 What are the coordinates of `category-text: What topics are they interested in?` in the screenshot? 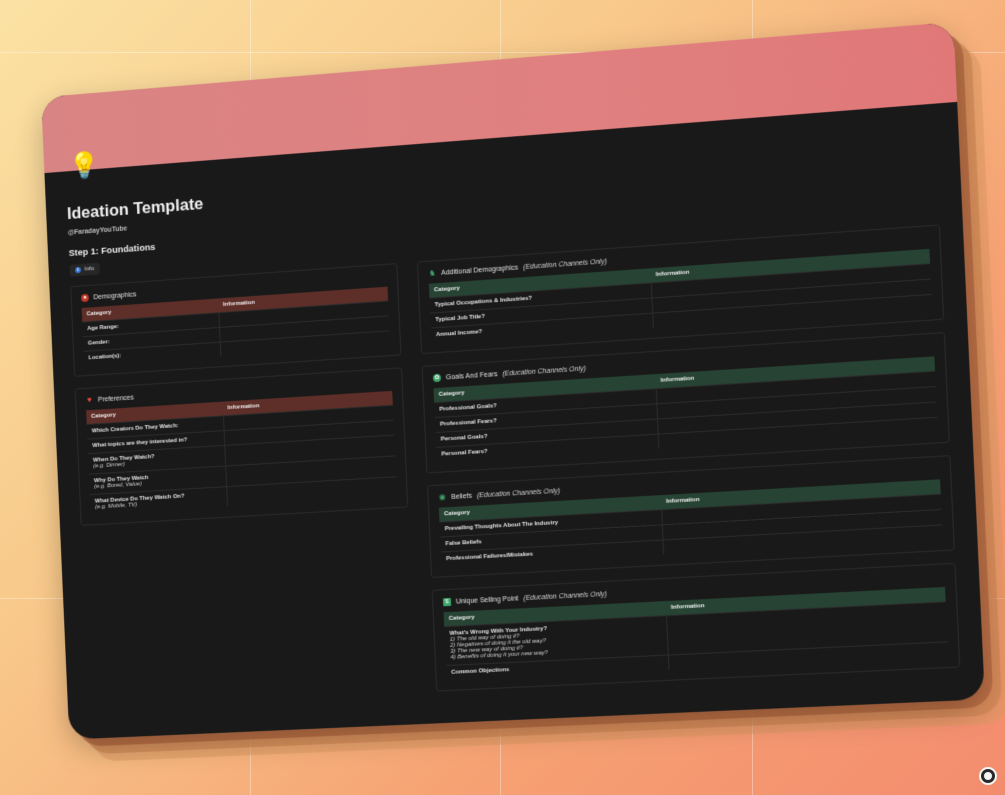 It's located at (140, 443).